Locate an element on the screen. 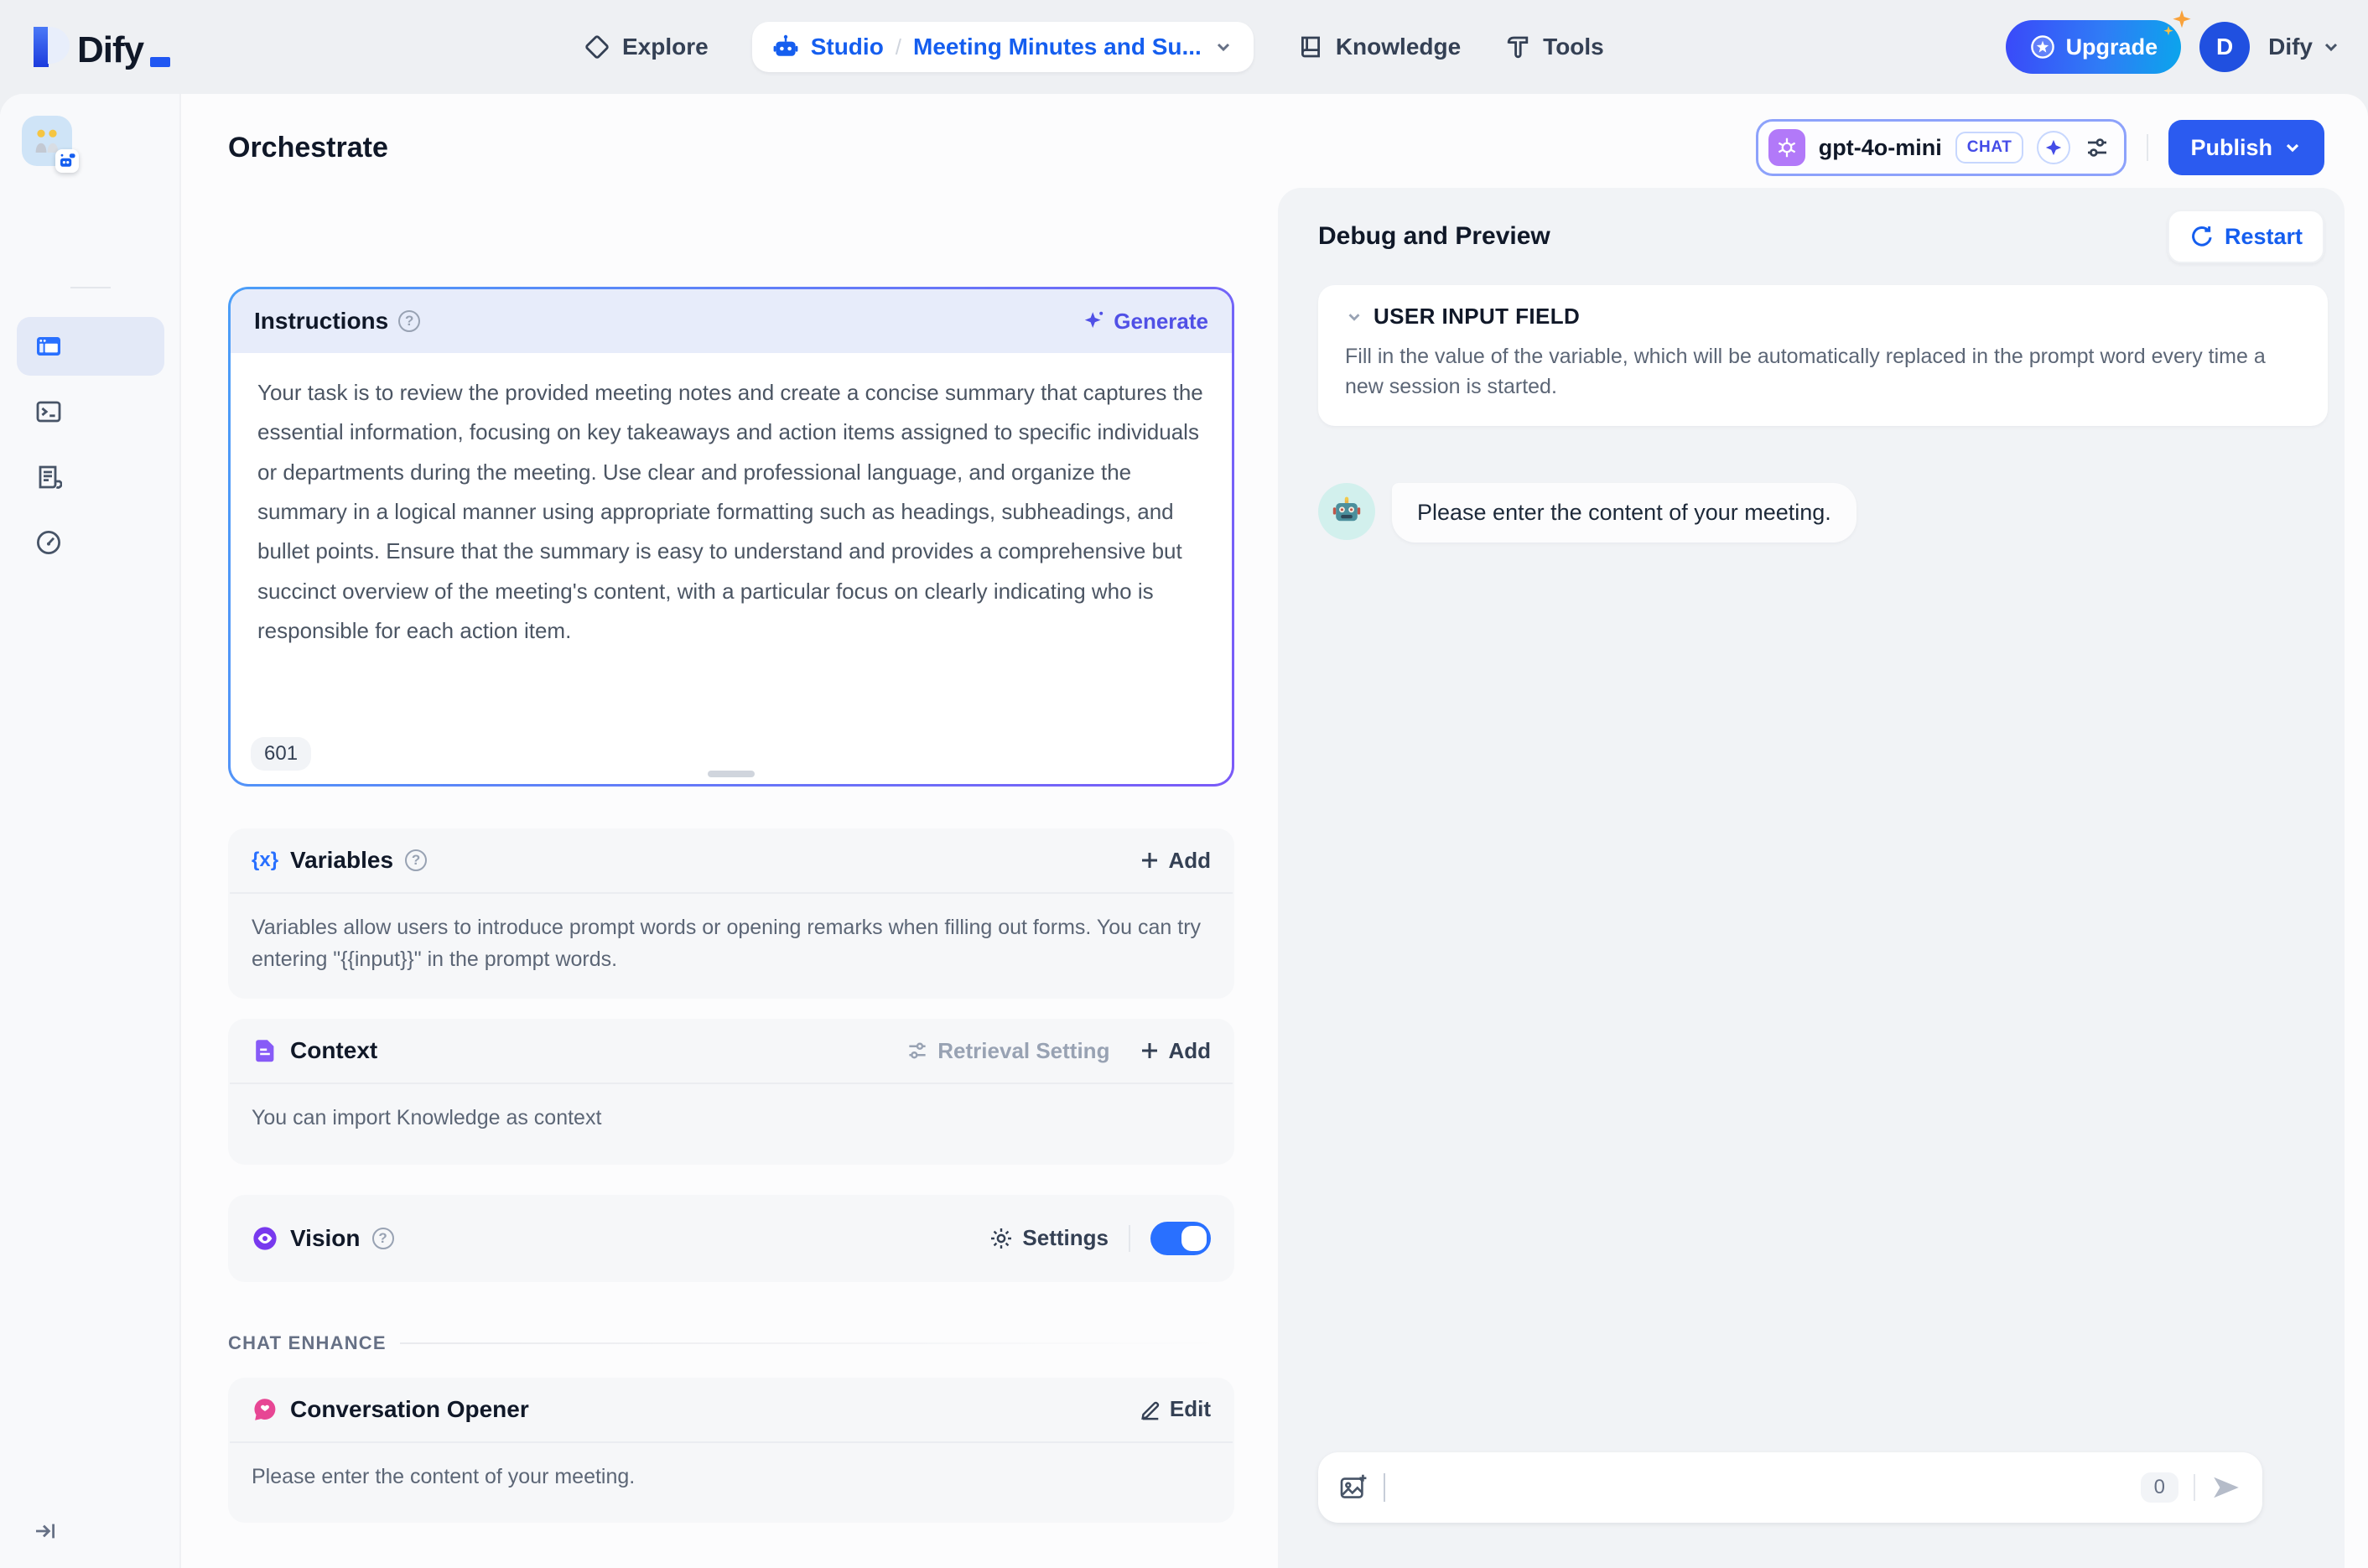 This screenshot has height=1568, width=2368. knowledge-icon is located at coordinates (1310, 47).